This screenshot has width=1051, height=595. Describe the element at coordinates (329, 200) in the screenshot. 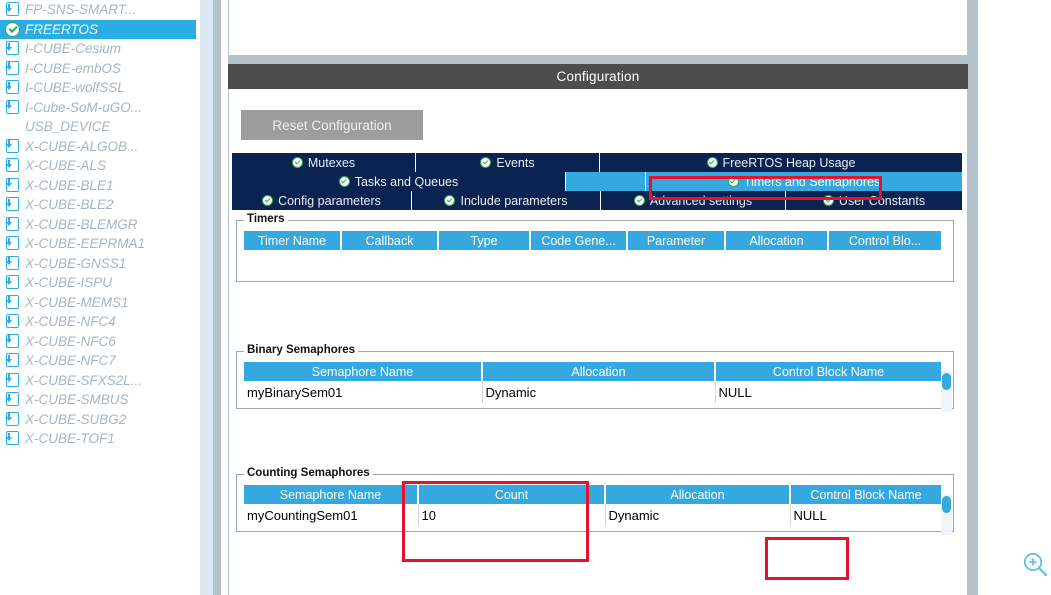

I see `tab-label: Config parameters` at that location.